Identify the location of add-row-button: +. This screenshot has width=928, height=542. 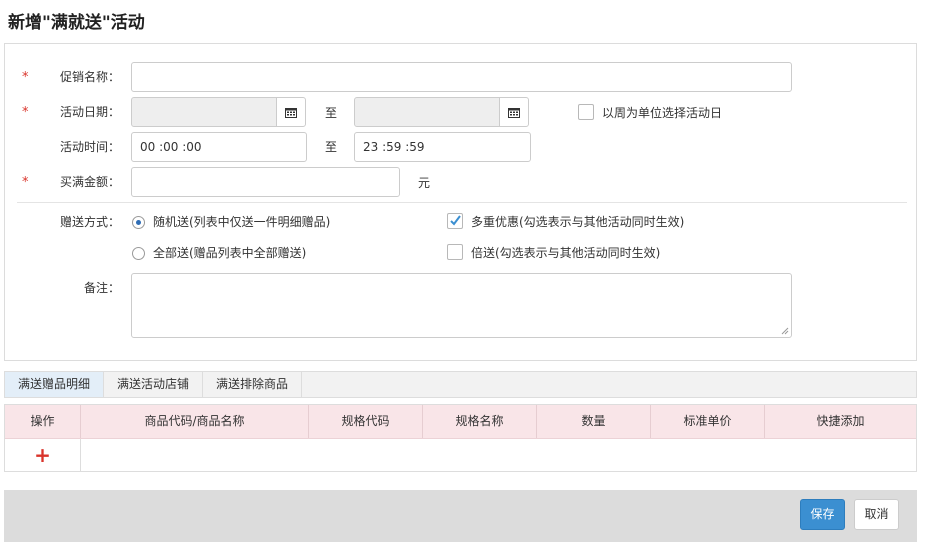
(42, 455).